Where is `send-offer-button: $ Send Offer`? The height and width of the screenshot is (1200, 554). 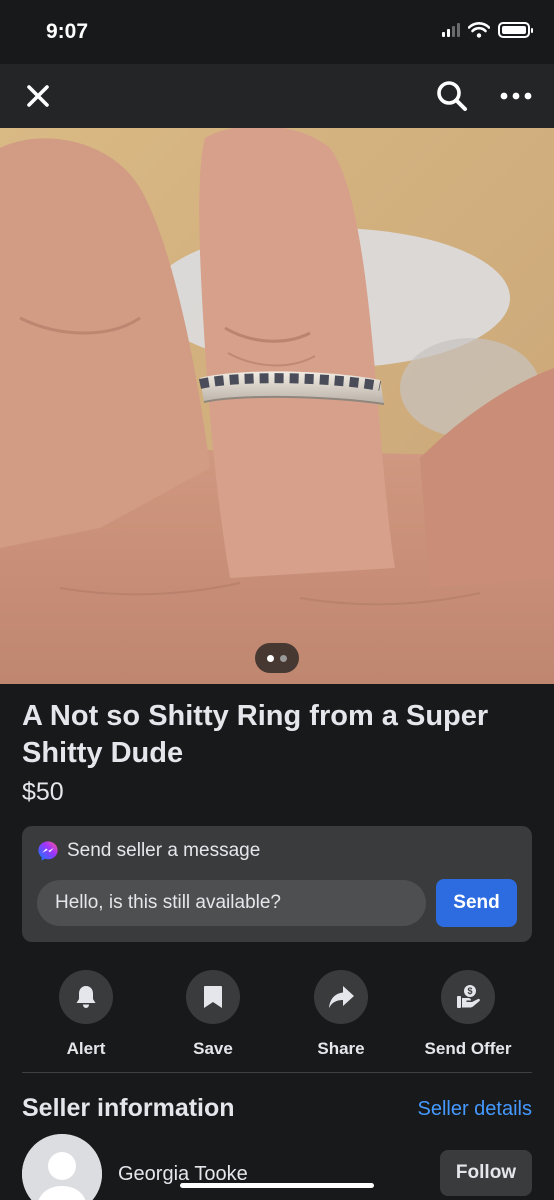
send-offer-button: $ Send Offer is located at coordinates (468, 1014).